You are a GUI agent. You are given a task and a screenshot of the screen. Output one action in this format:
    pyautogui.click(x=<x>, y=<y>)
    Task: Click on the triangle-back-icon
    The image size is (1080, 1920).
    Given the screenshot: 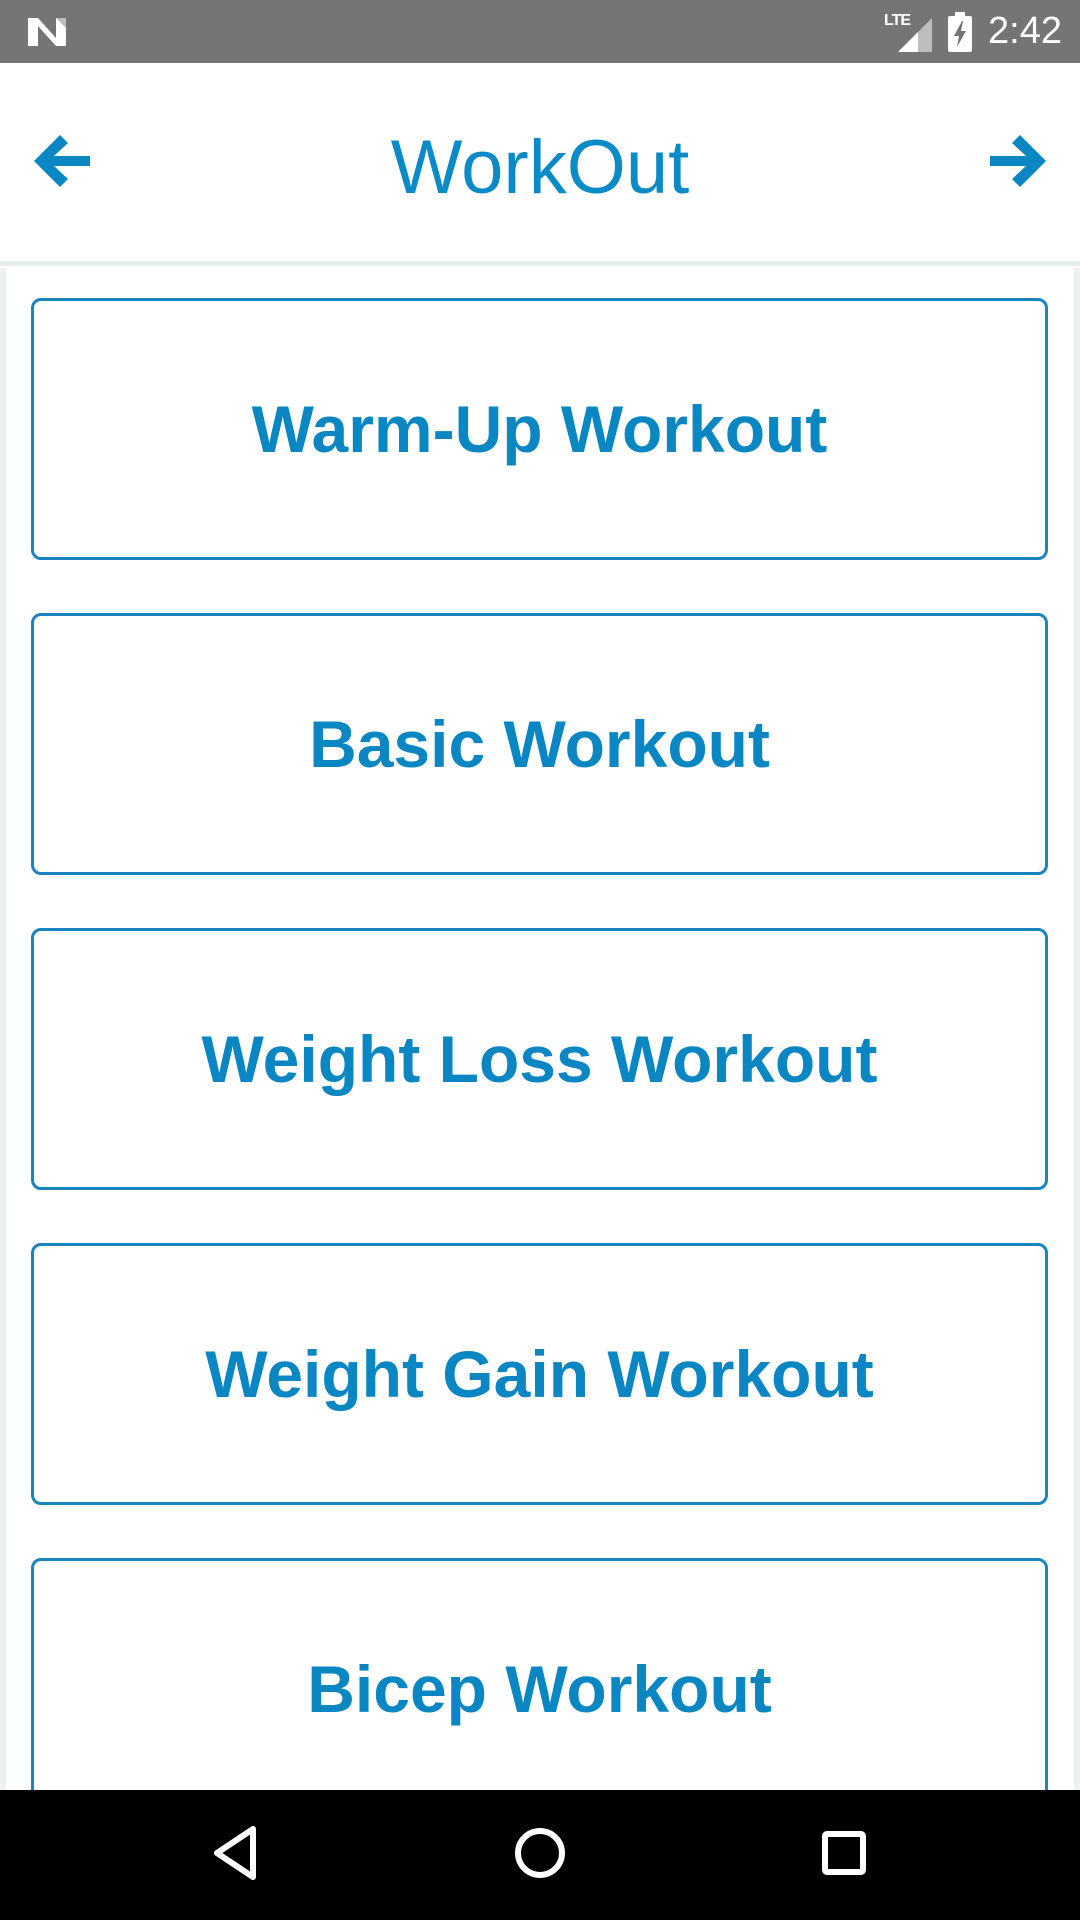 What is the action you would take?
    pyautogui.click(x=236, y=1855)
    